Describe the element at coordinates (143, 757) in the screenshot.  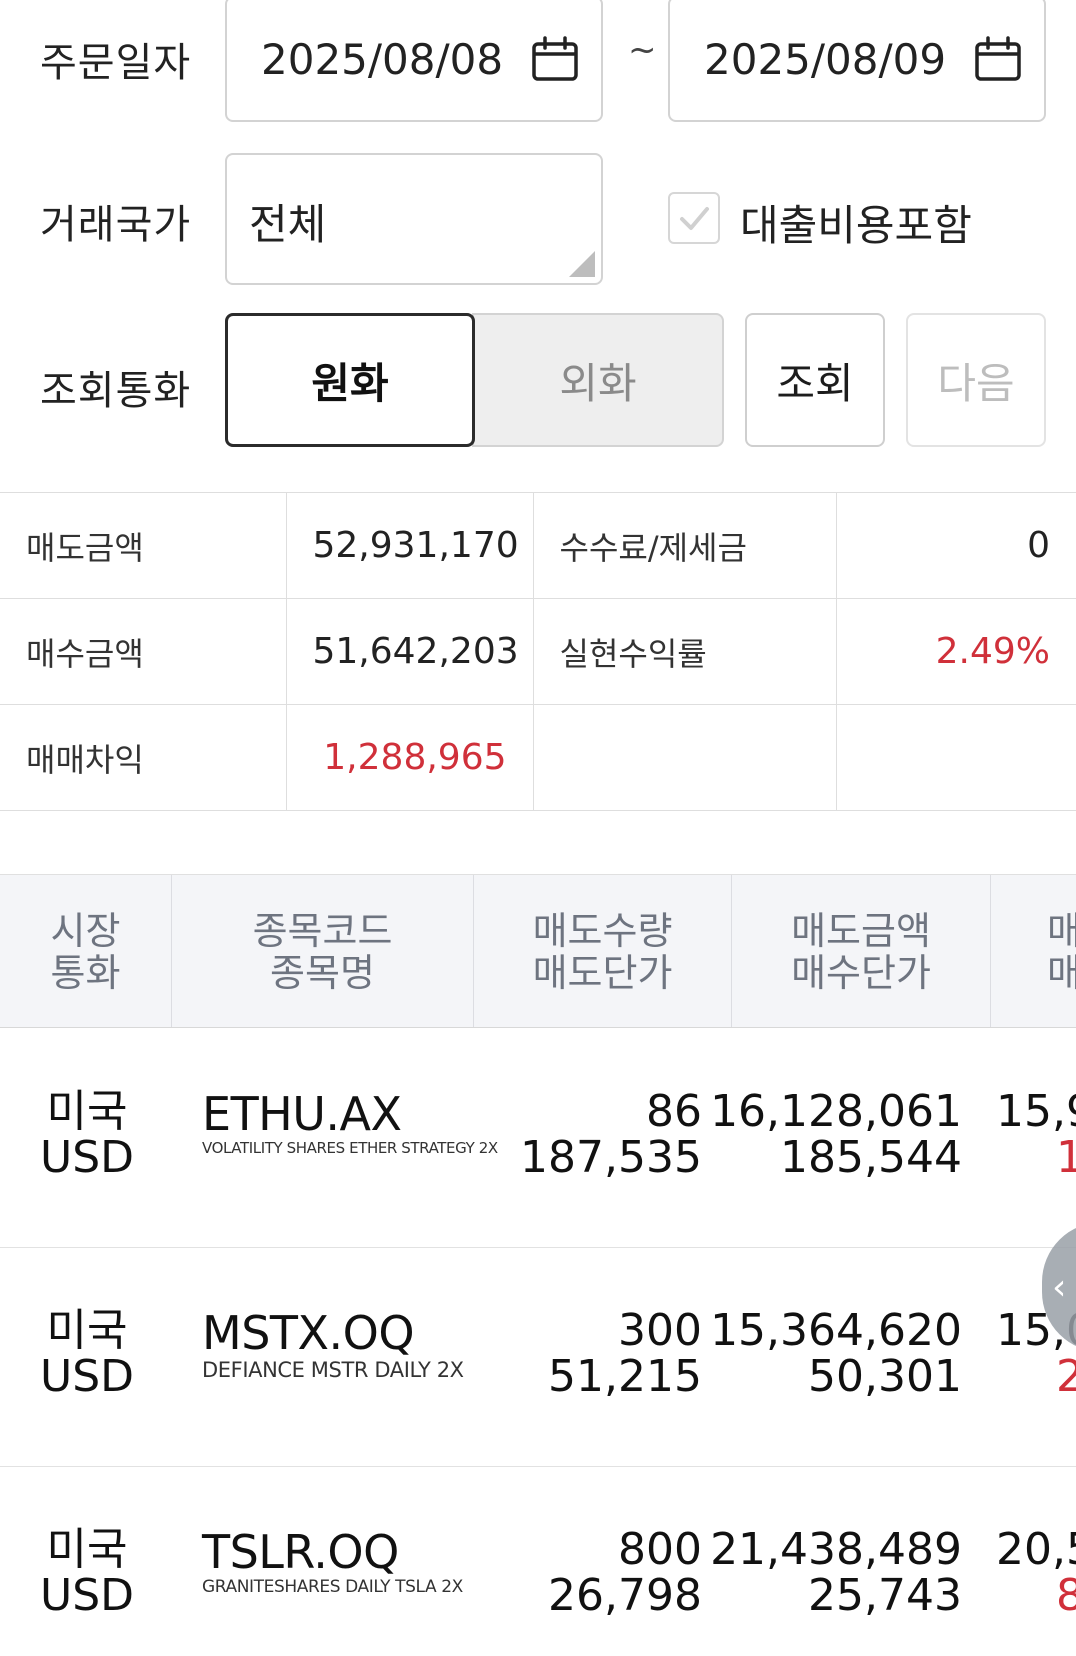
I see `trading-profit-label: 매매차익` at that location.